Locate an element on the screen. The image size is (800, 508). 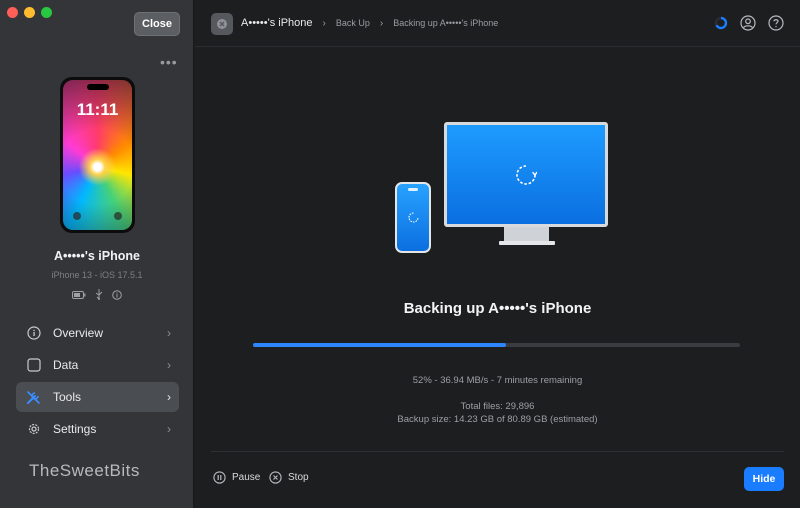
breadcrumb-device: A•••••'s iPhone is located at coordinates (277, 23).